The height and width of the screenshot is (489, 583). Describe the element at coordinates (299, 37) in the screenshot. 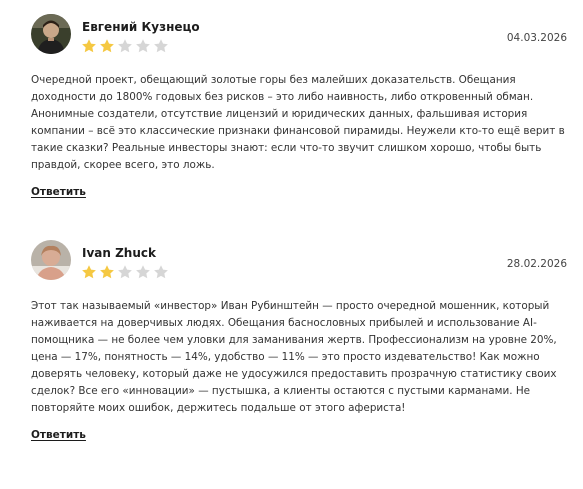

I see `review-header: Евгений Кузнецо 04.03.2026` at that location.